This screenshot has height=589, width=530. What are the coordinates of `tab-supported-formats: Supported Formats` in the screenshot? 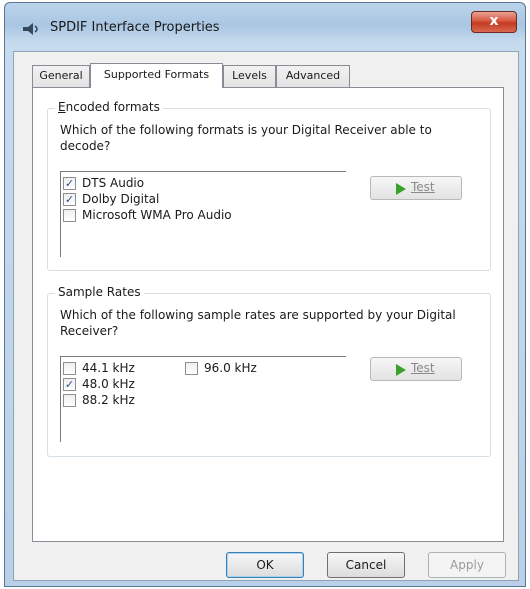 It's located at (156, 75).